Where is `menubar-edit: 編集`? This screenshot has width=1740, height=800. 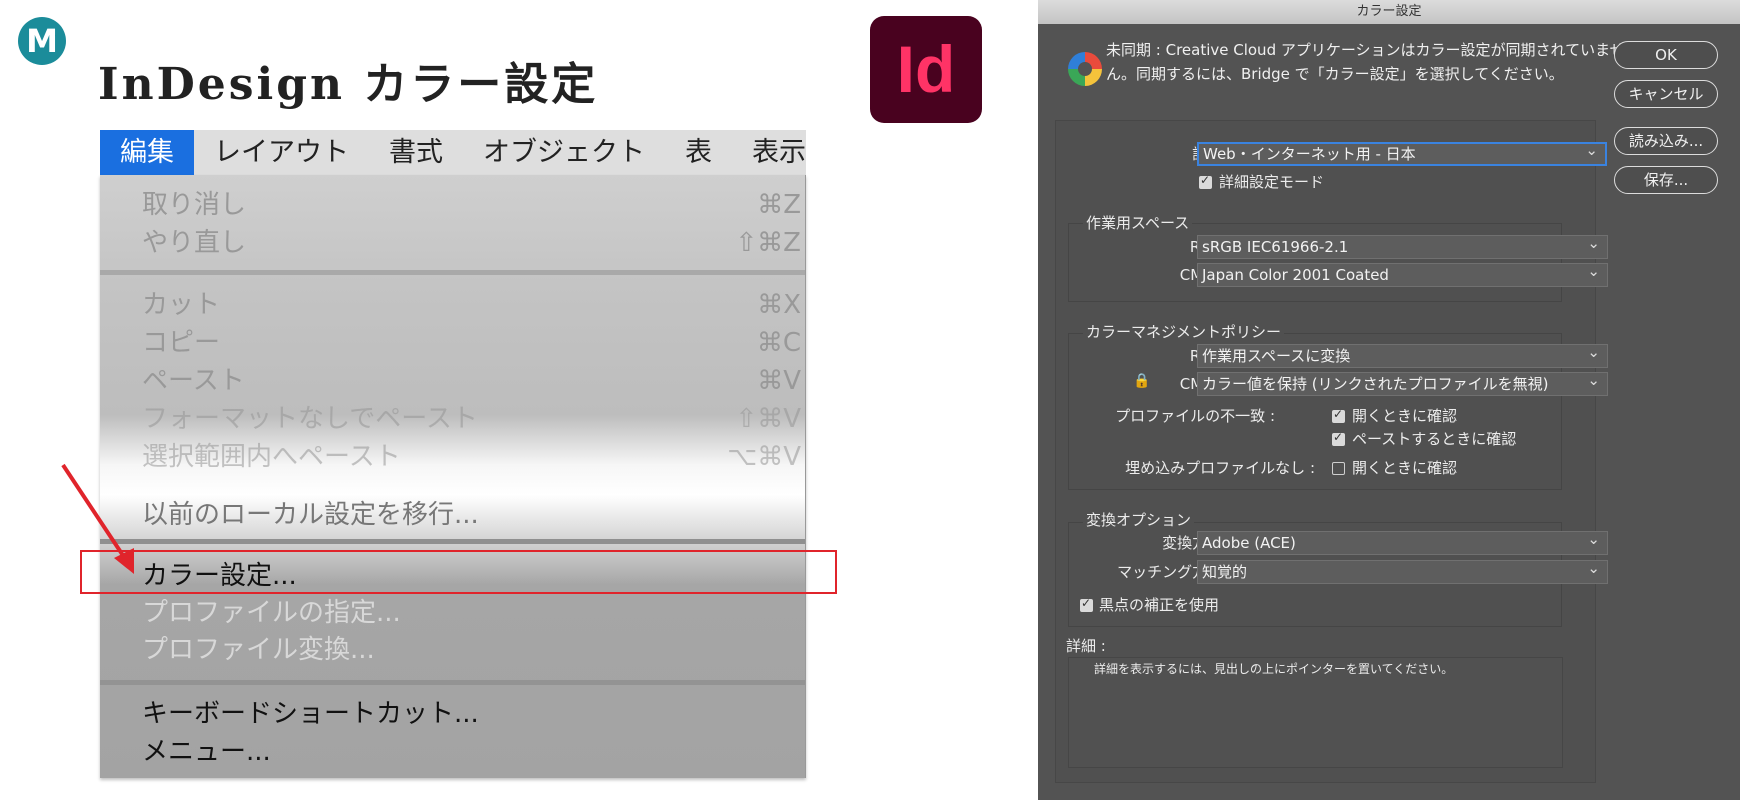 menubar-edit: 編集 is located at coordinates (147, 152).